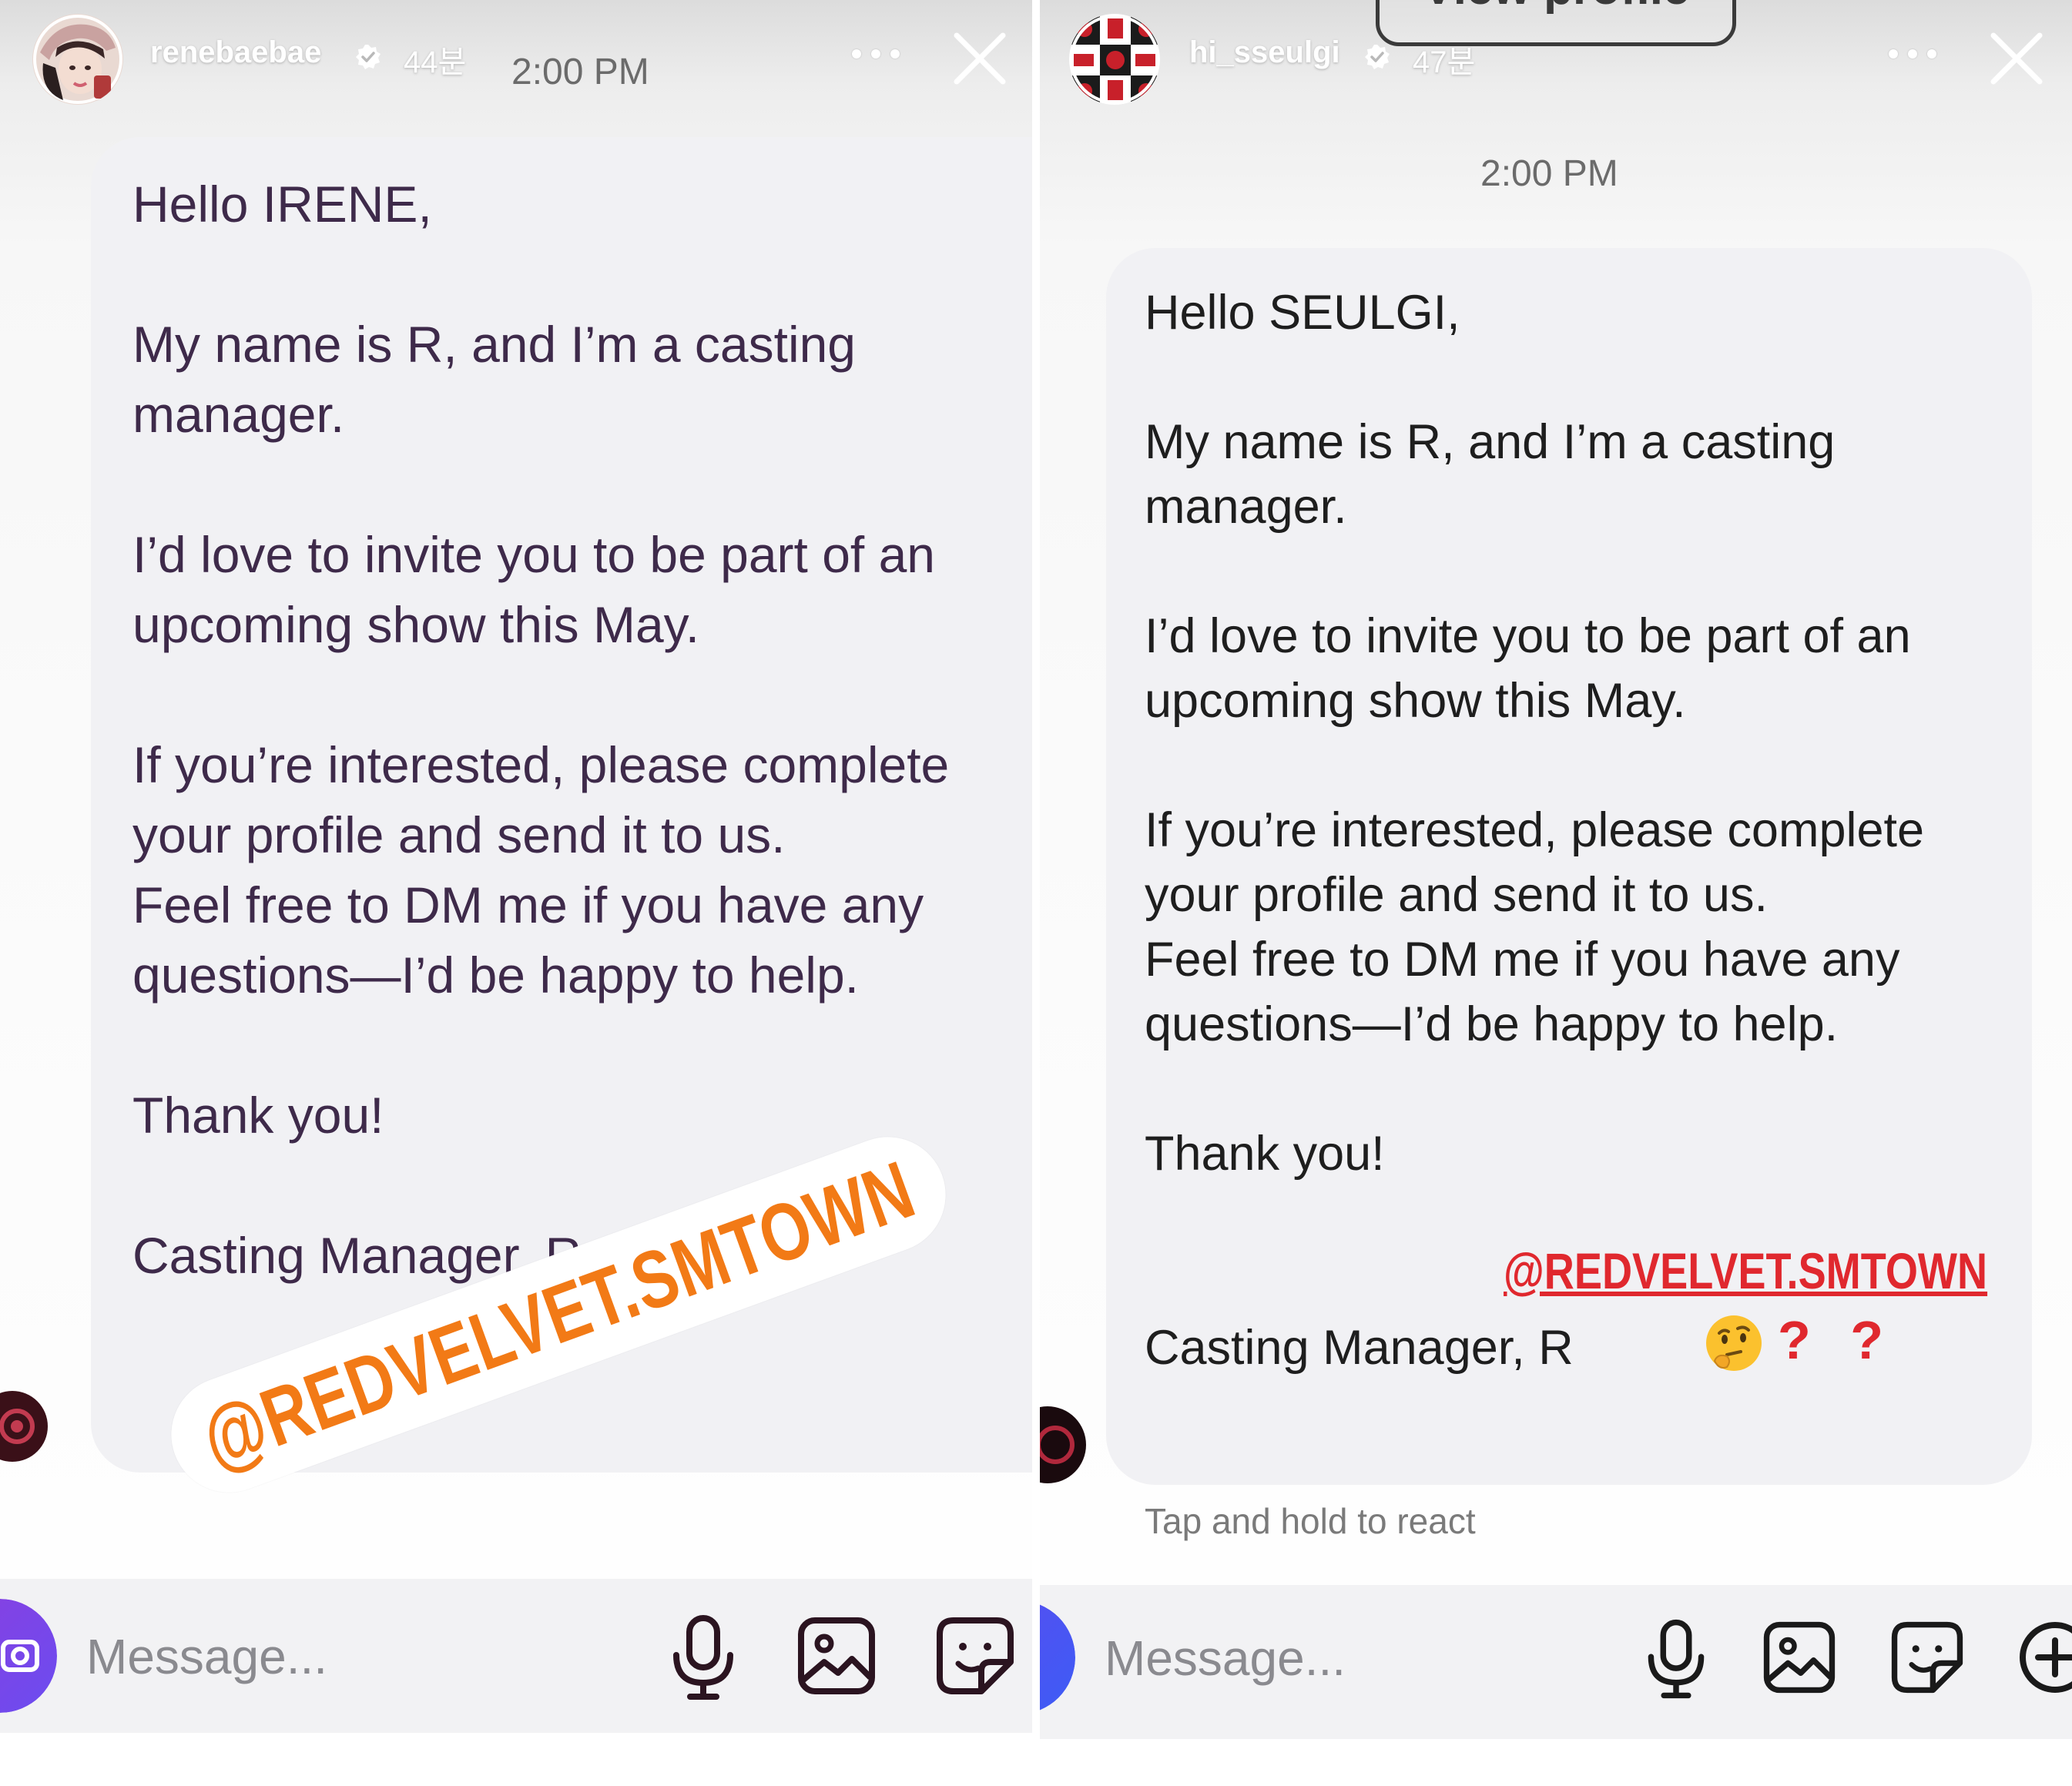 The height and width of the screenshot is (1786, 2072). I want to click on thinking-face-icon, so click(1734, 1343).